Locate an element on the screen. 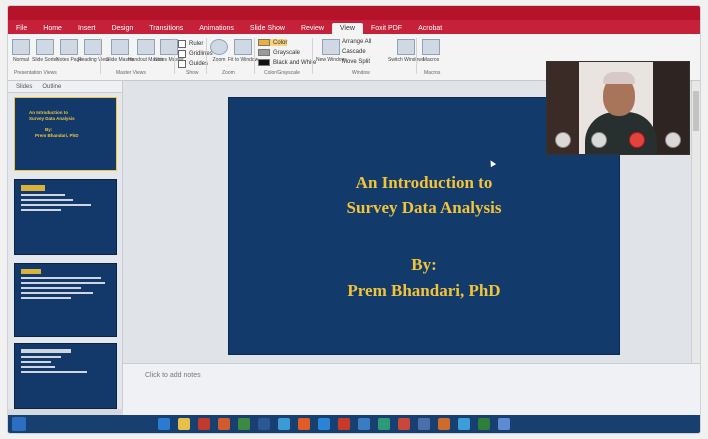 The width and height of the screenshot is (708, 439). new-window-button: New Window is located at coordinates (330, 51).